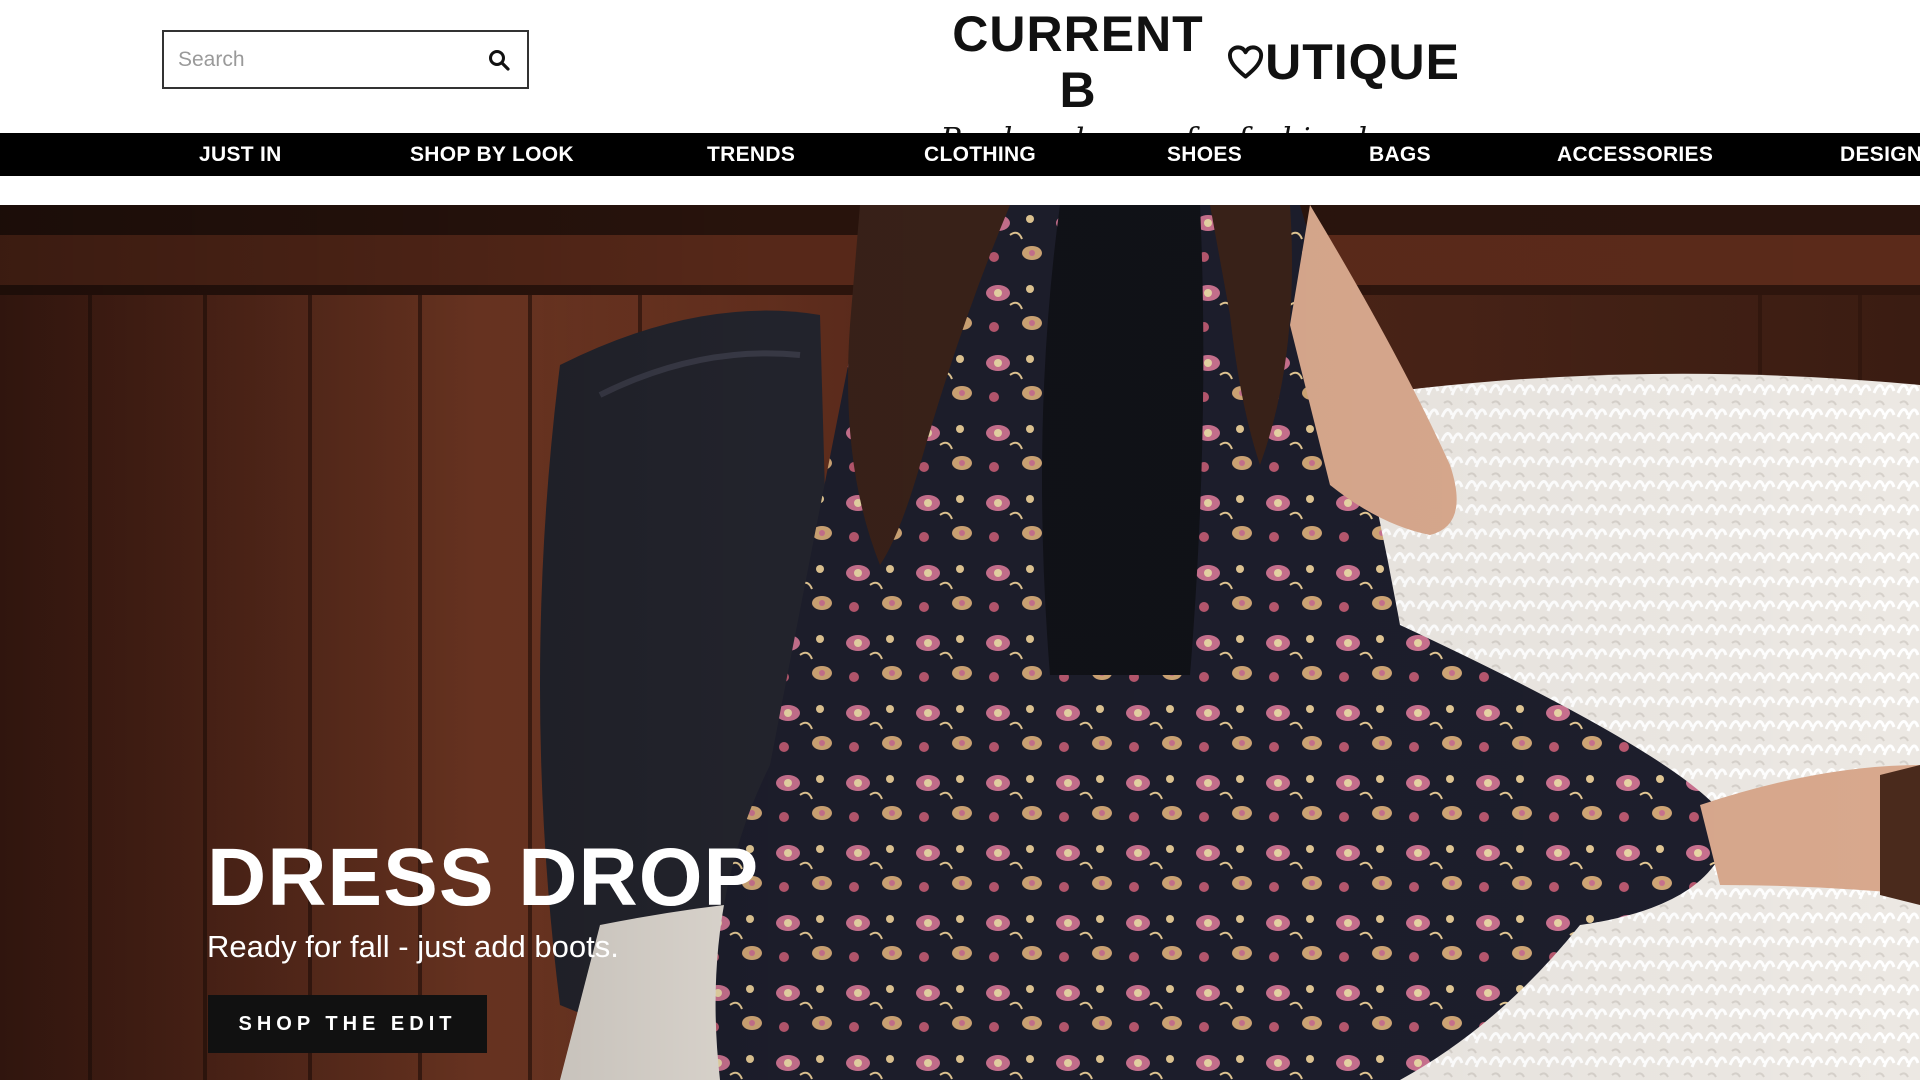 This screenshot has height=1080, width=1920. I want to click on logo-title-start: CURRENT B, so click(1078, 62).